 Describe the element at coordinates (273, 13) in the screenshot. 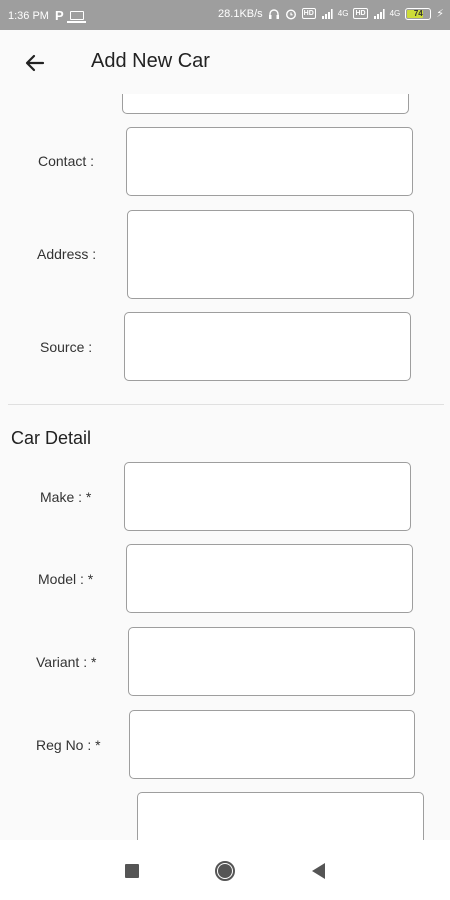

I see `headphones-icon` at that location.